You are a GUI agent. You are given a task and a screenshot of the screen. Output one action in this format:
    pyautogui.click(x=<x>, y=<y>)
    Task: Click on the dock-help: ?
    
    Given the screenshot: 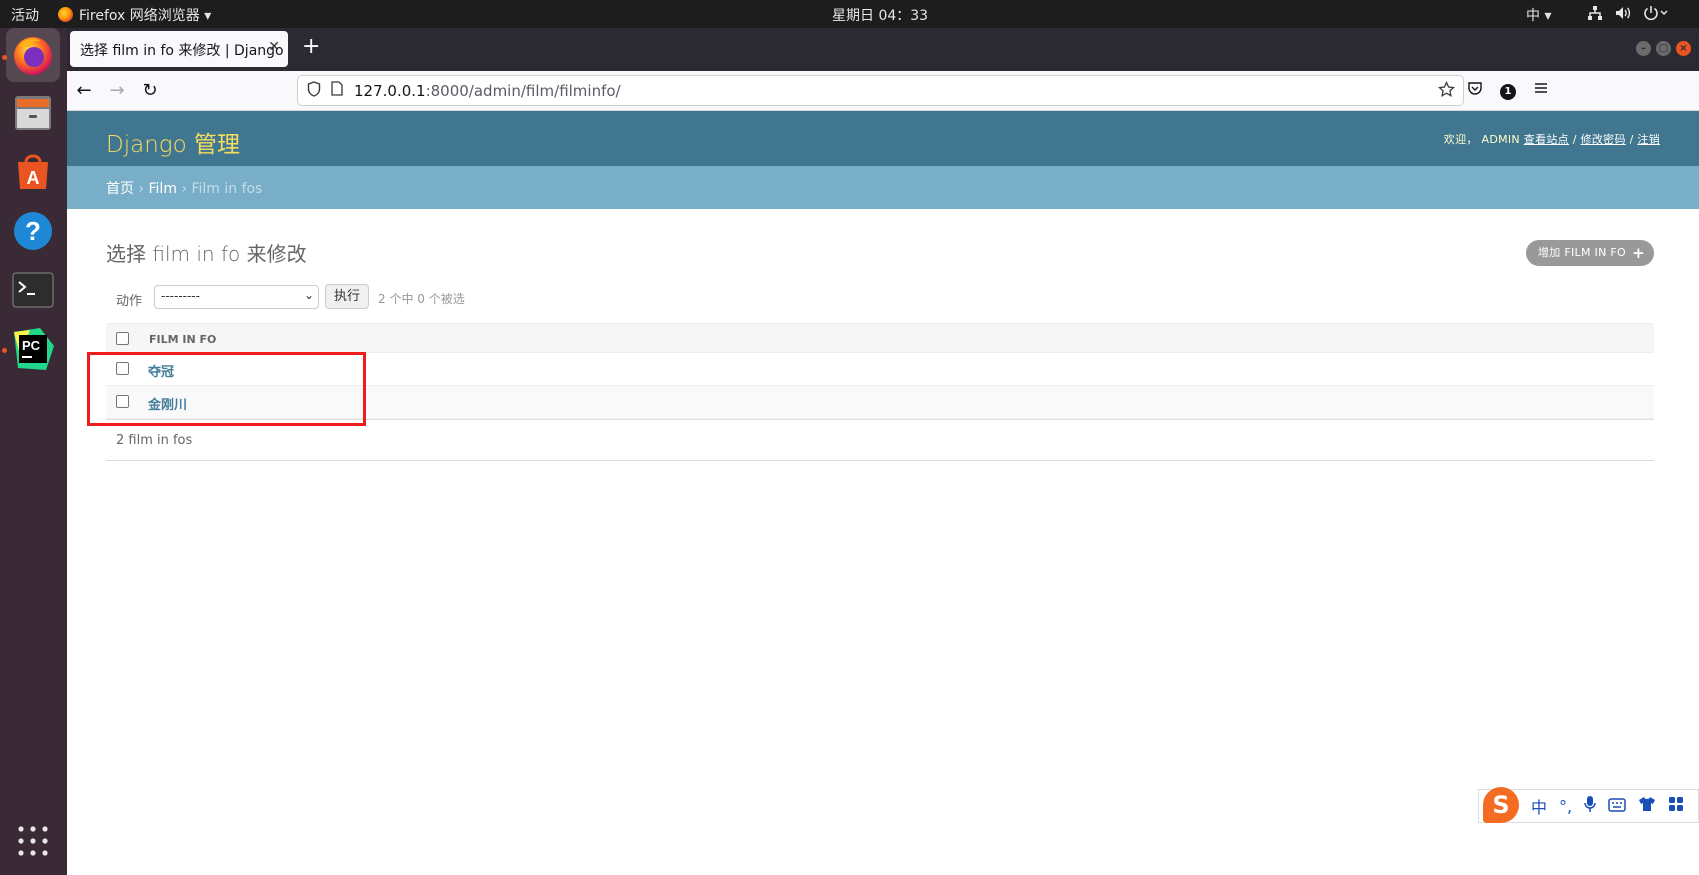 What is the action you would take?
    pyautogui.click(x=33, y=231)
    